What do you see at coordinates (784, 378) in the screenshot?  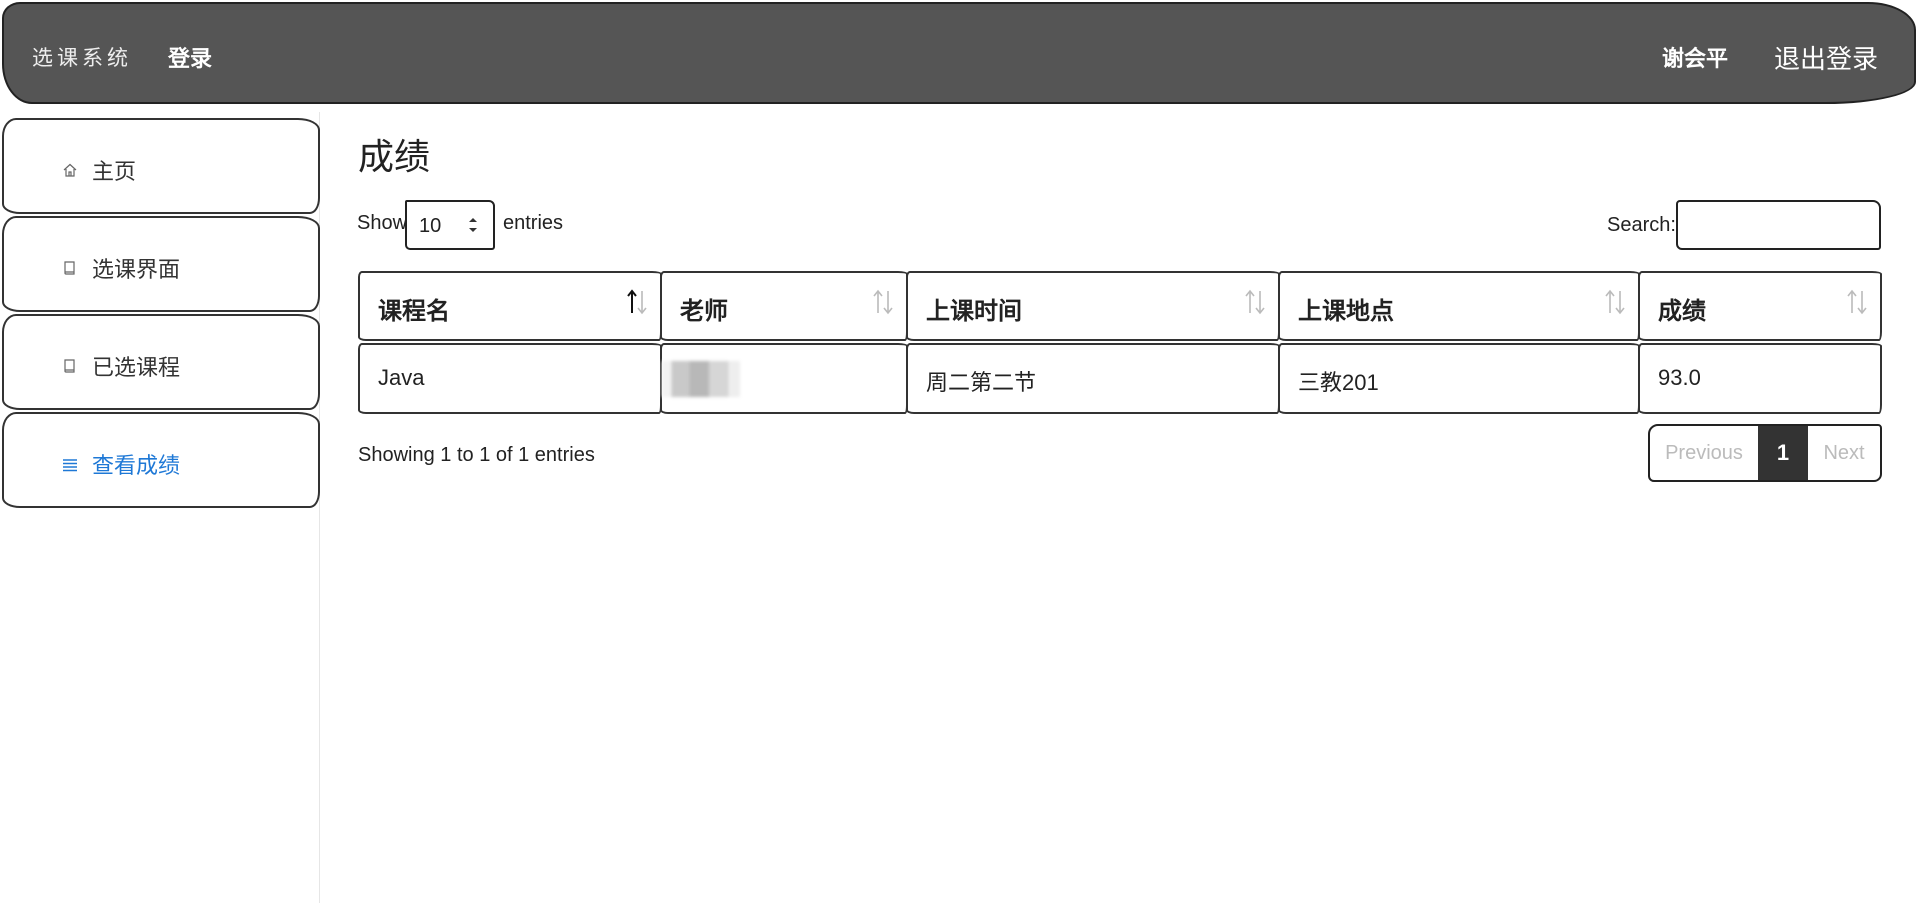 I see `table-cell-teacher` at bounding box center [784, 378].